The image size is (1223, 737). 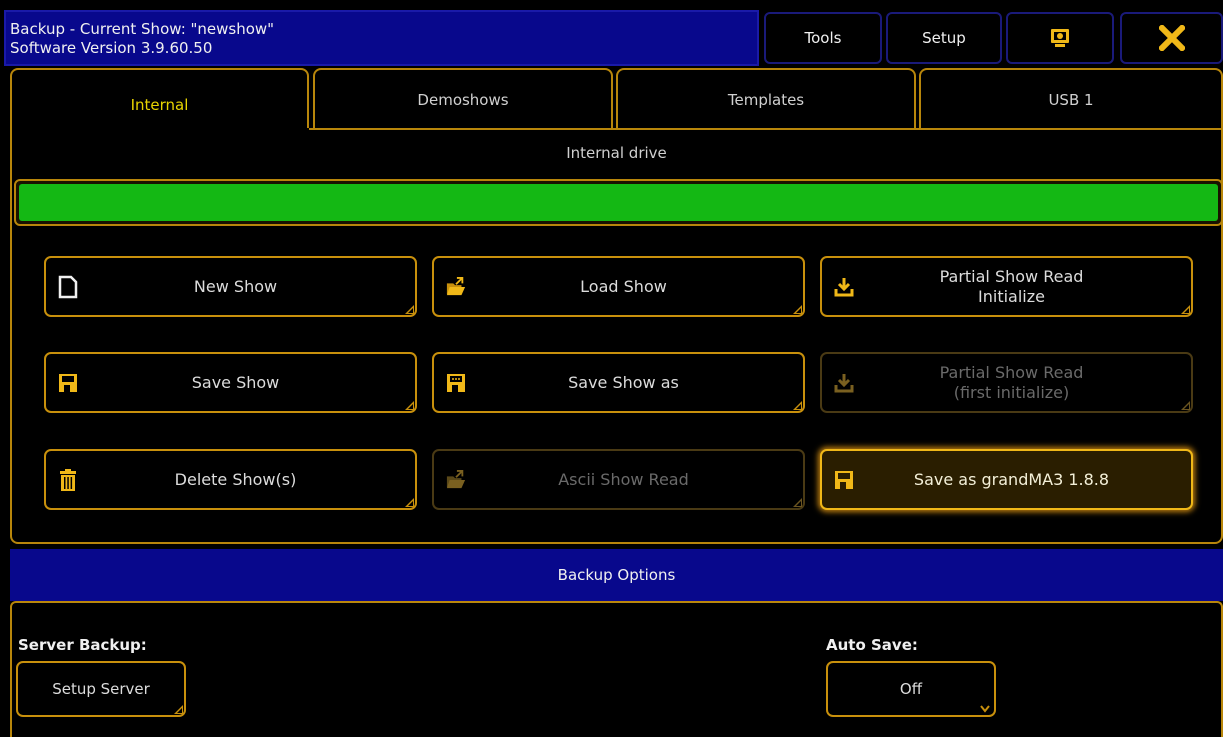 I want to click on partial-init-line1: Partial Show Read, so click(x=1011, y=276).